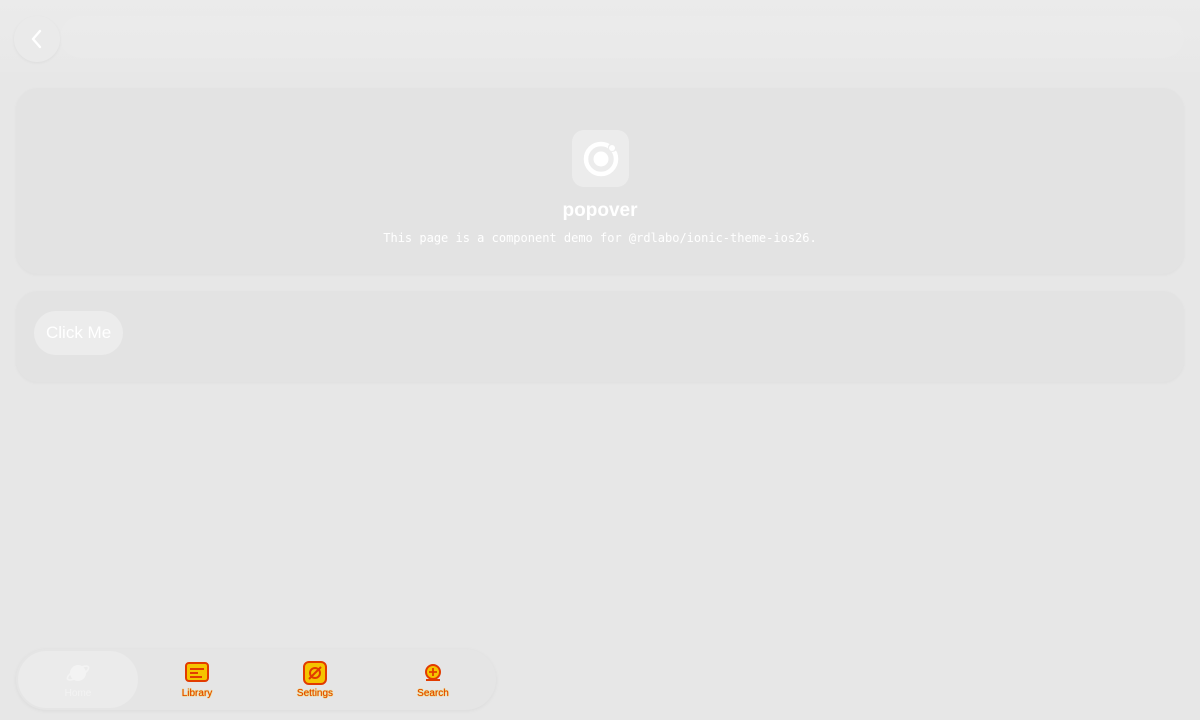  Describe the element at coordinates (79, 333) in the screenshot. I see `click-me-button: Click Me` at that location.